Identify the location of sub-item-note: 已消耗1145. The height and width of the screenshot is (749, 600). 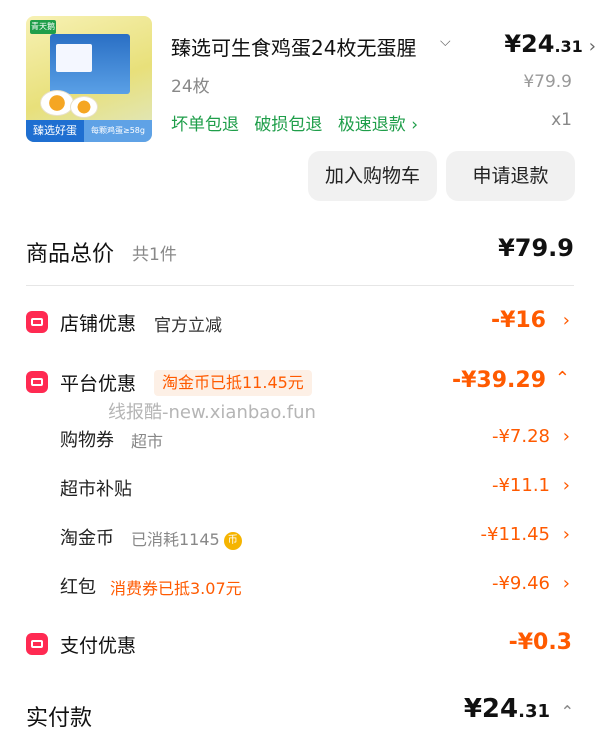
(175, 539).